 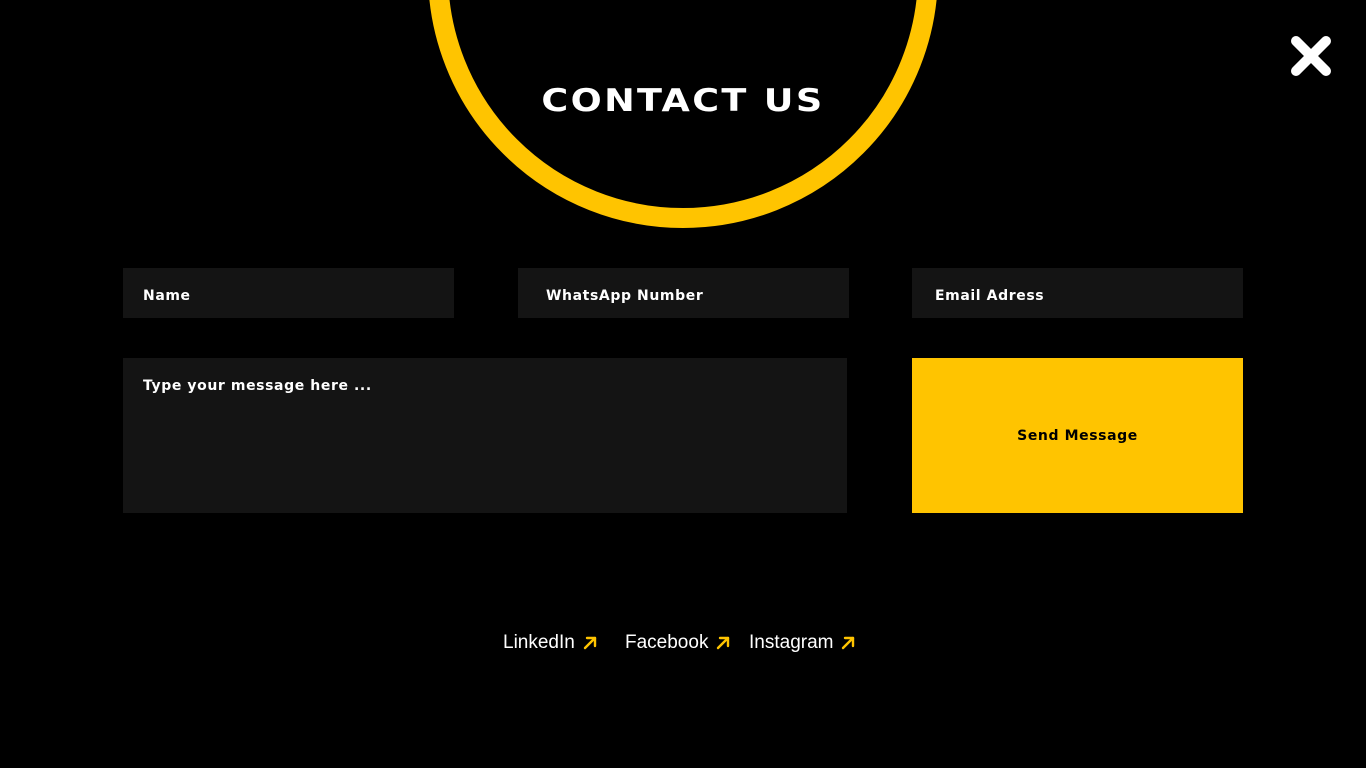 I want to click on email-field, so click(x=1077, y=293).